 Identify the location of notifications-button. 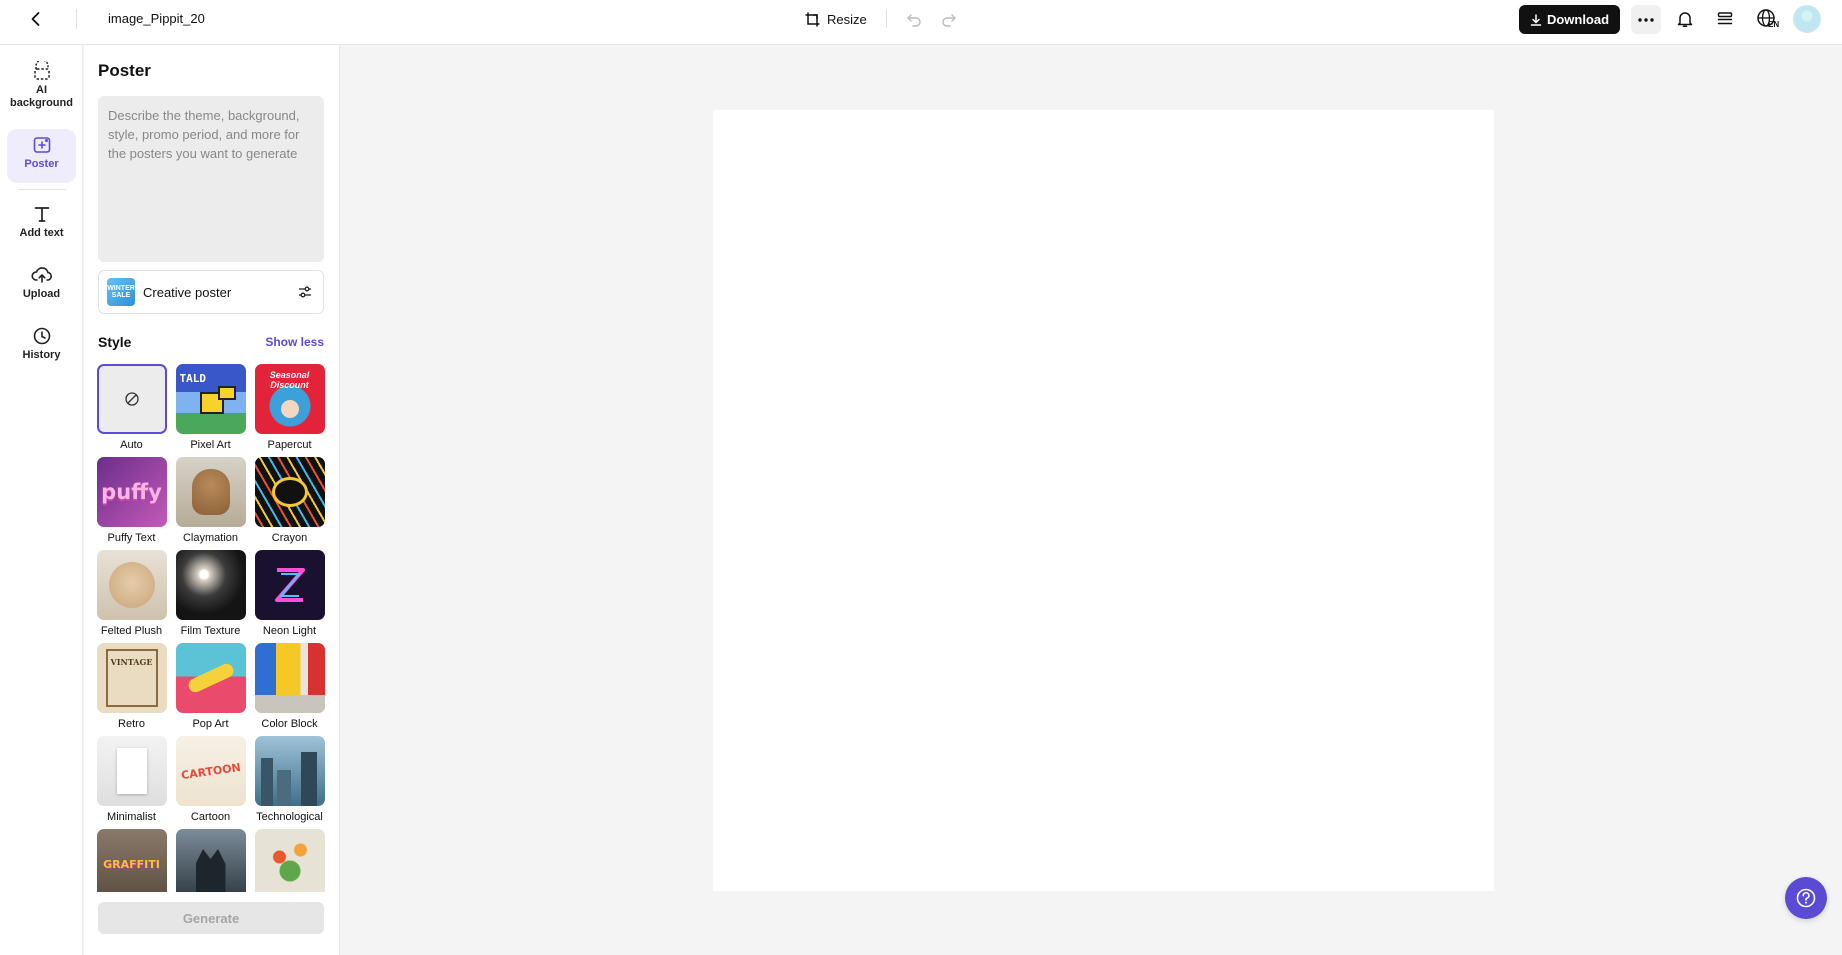
(1685, 19).